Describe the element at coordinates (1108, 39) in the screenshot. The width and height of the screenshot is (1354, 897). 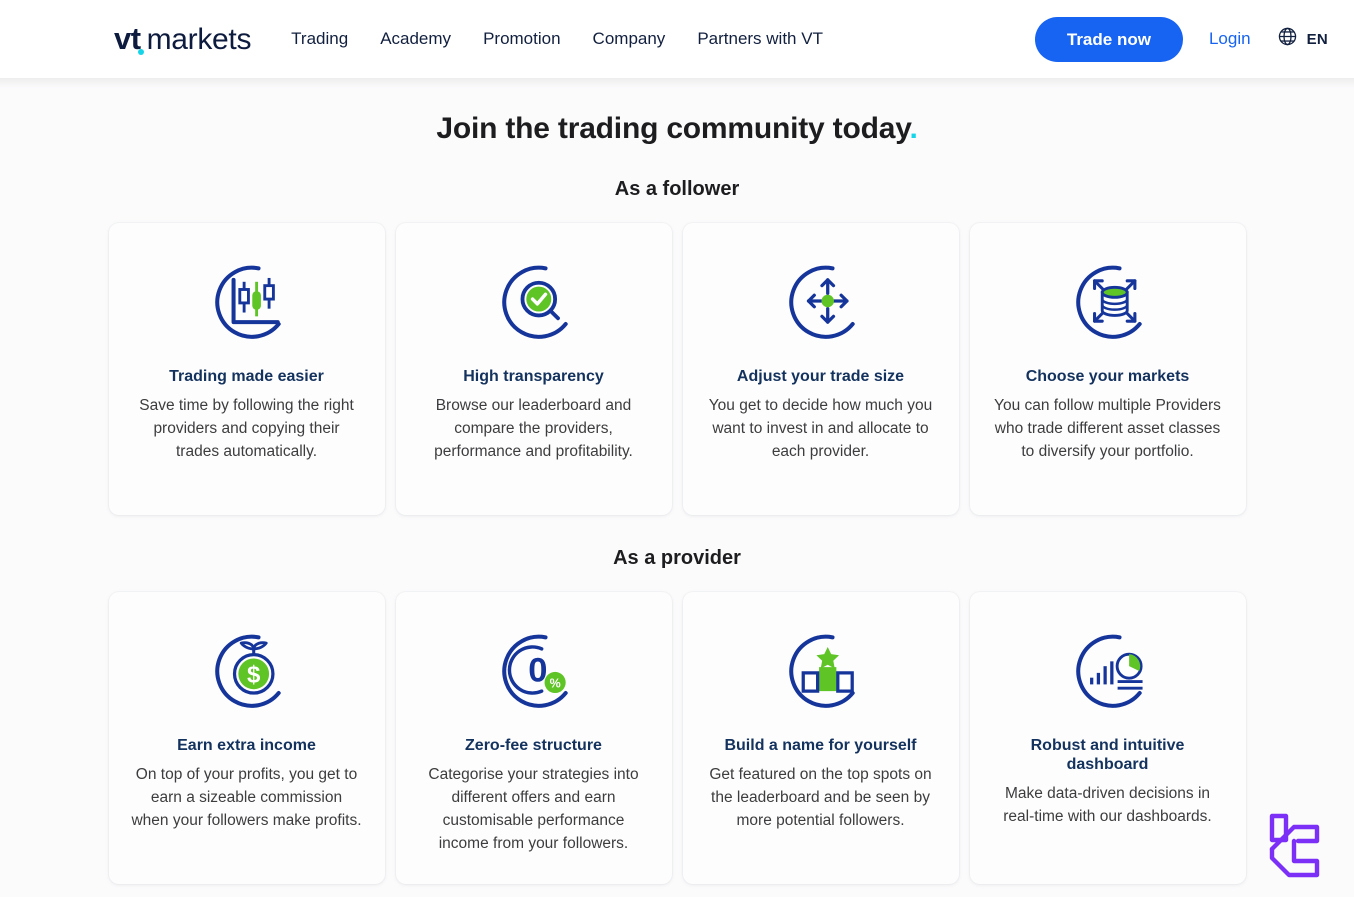
I see `trade-now-button: Trade now` at that location.